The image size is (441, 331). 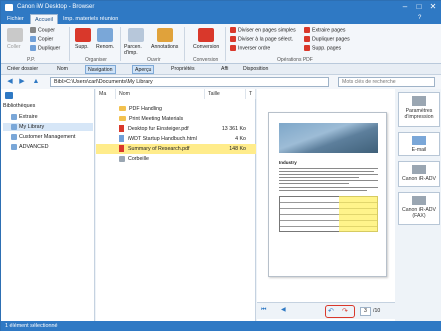 What do you see at coordinates (419, 144) in the screenshot?
I see `email-destination: E-mail` at bounding box center [419, 144].